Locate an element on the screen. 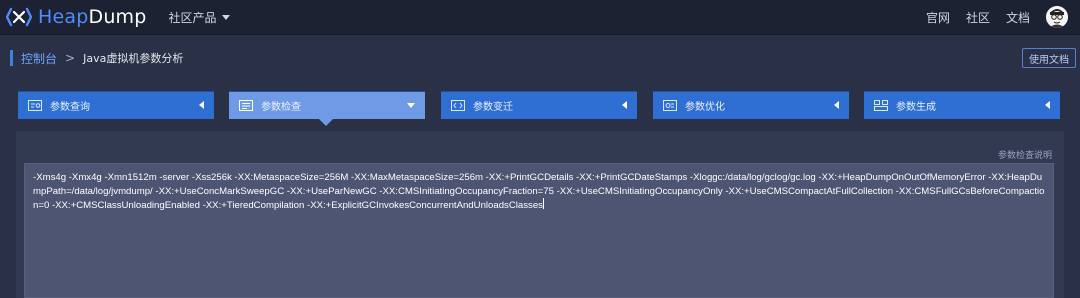 Image resolution: width=1080 pixels, height=298 pixels. tab-label: 参数生成 is located at coordinates (916, 107).